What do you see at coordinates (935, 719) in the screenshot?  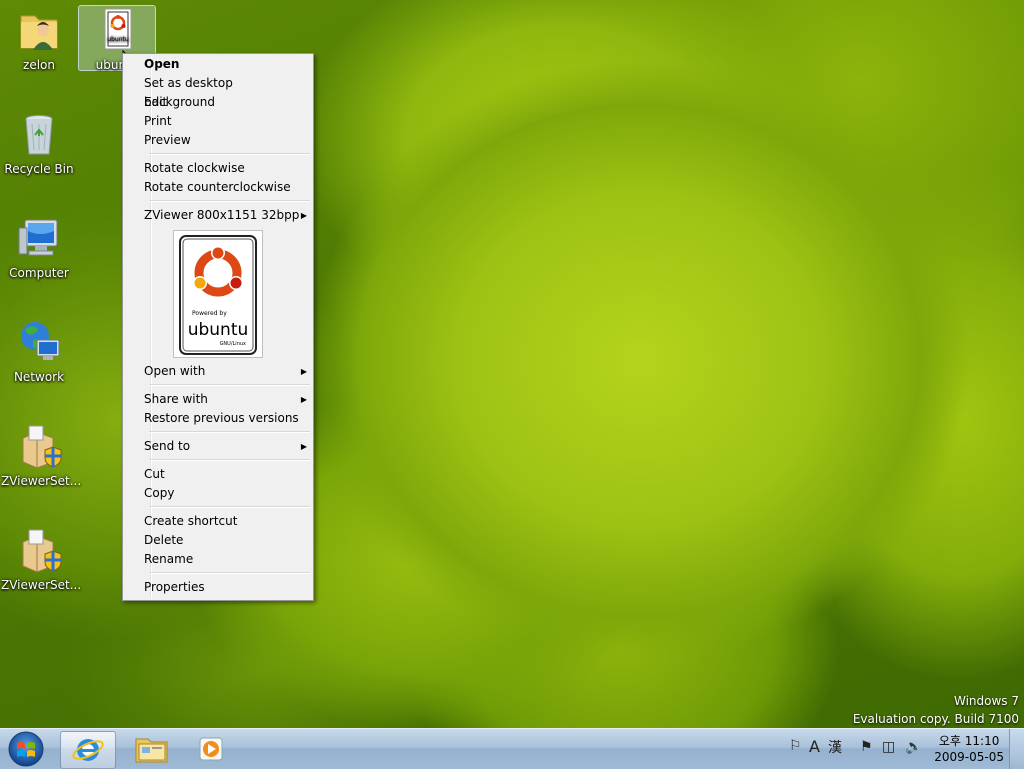 I see `watermark-line-2: Evaluation copy. Build 7100` at bounding box center [935, 719].